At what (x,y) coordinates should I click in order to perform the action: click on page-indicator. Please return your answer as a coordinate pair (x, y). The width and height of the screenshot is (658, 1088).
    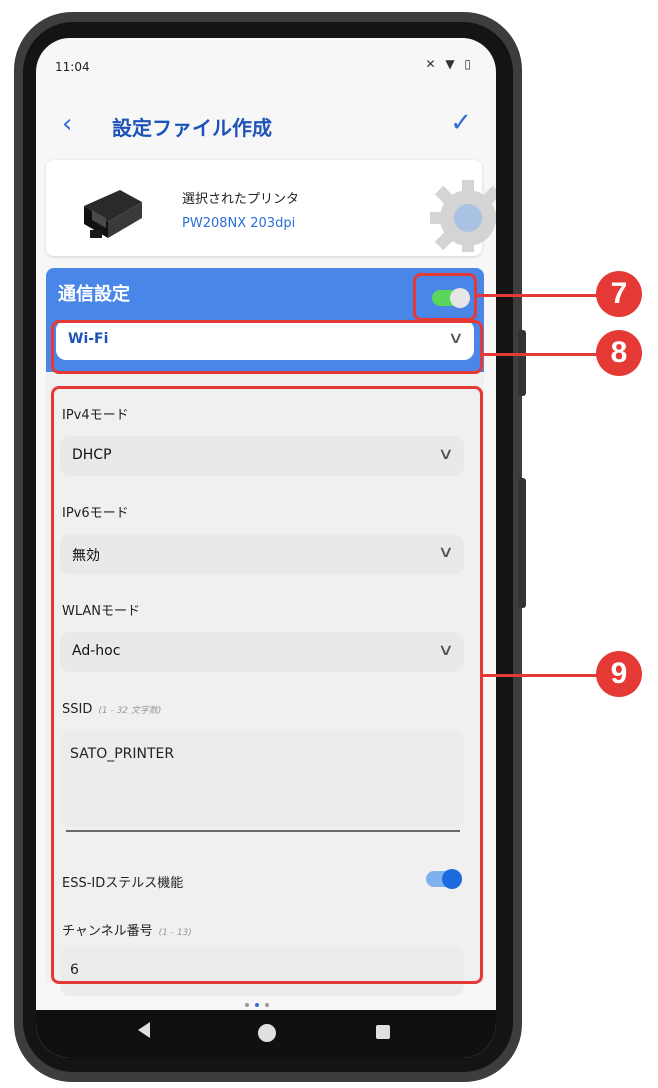
    Looking at the image, I should click on (257, 1001).